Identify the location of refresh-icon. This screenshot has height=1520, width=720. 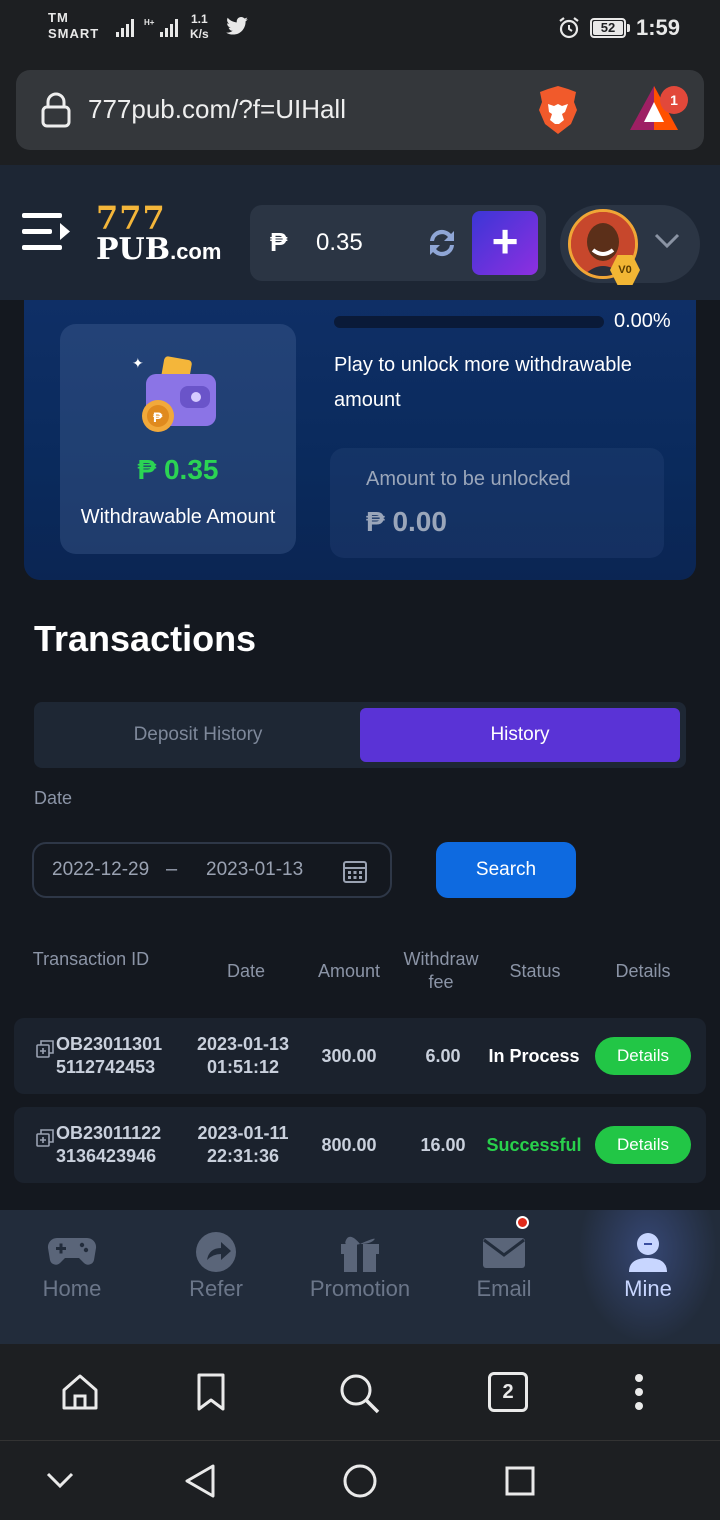
(442, 243).